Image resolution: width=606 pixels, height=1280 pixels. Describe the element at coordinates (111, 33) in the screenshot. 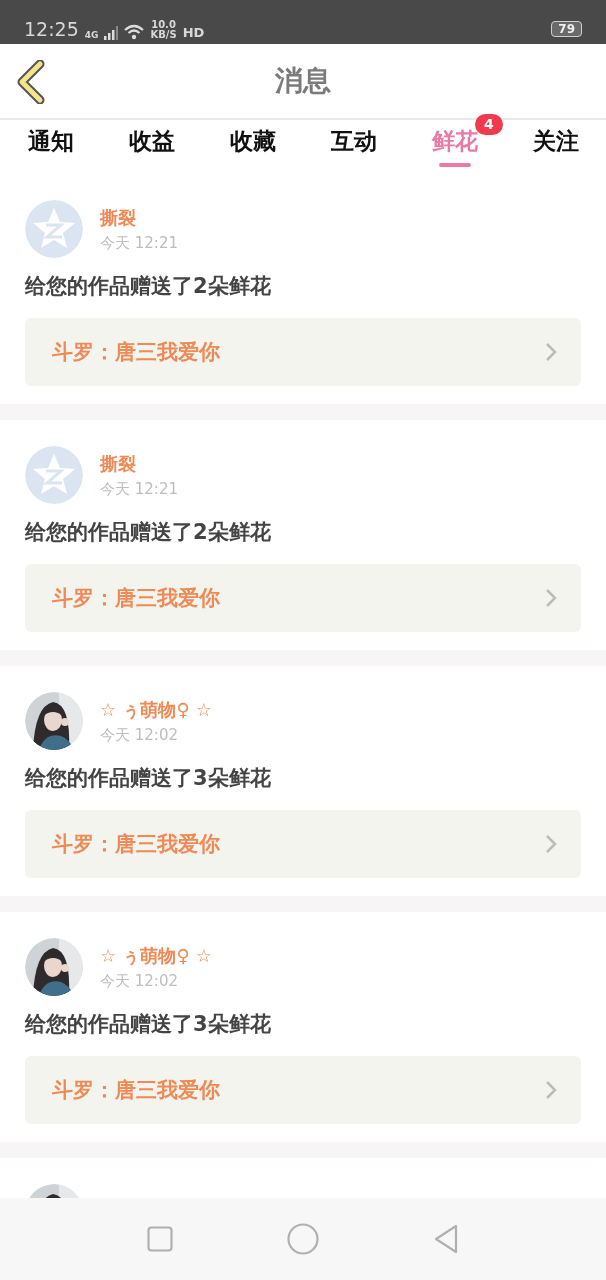

I see `signal-icon` at that location.